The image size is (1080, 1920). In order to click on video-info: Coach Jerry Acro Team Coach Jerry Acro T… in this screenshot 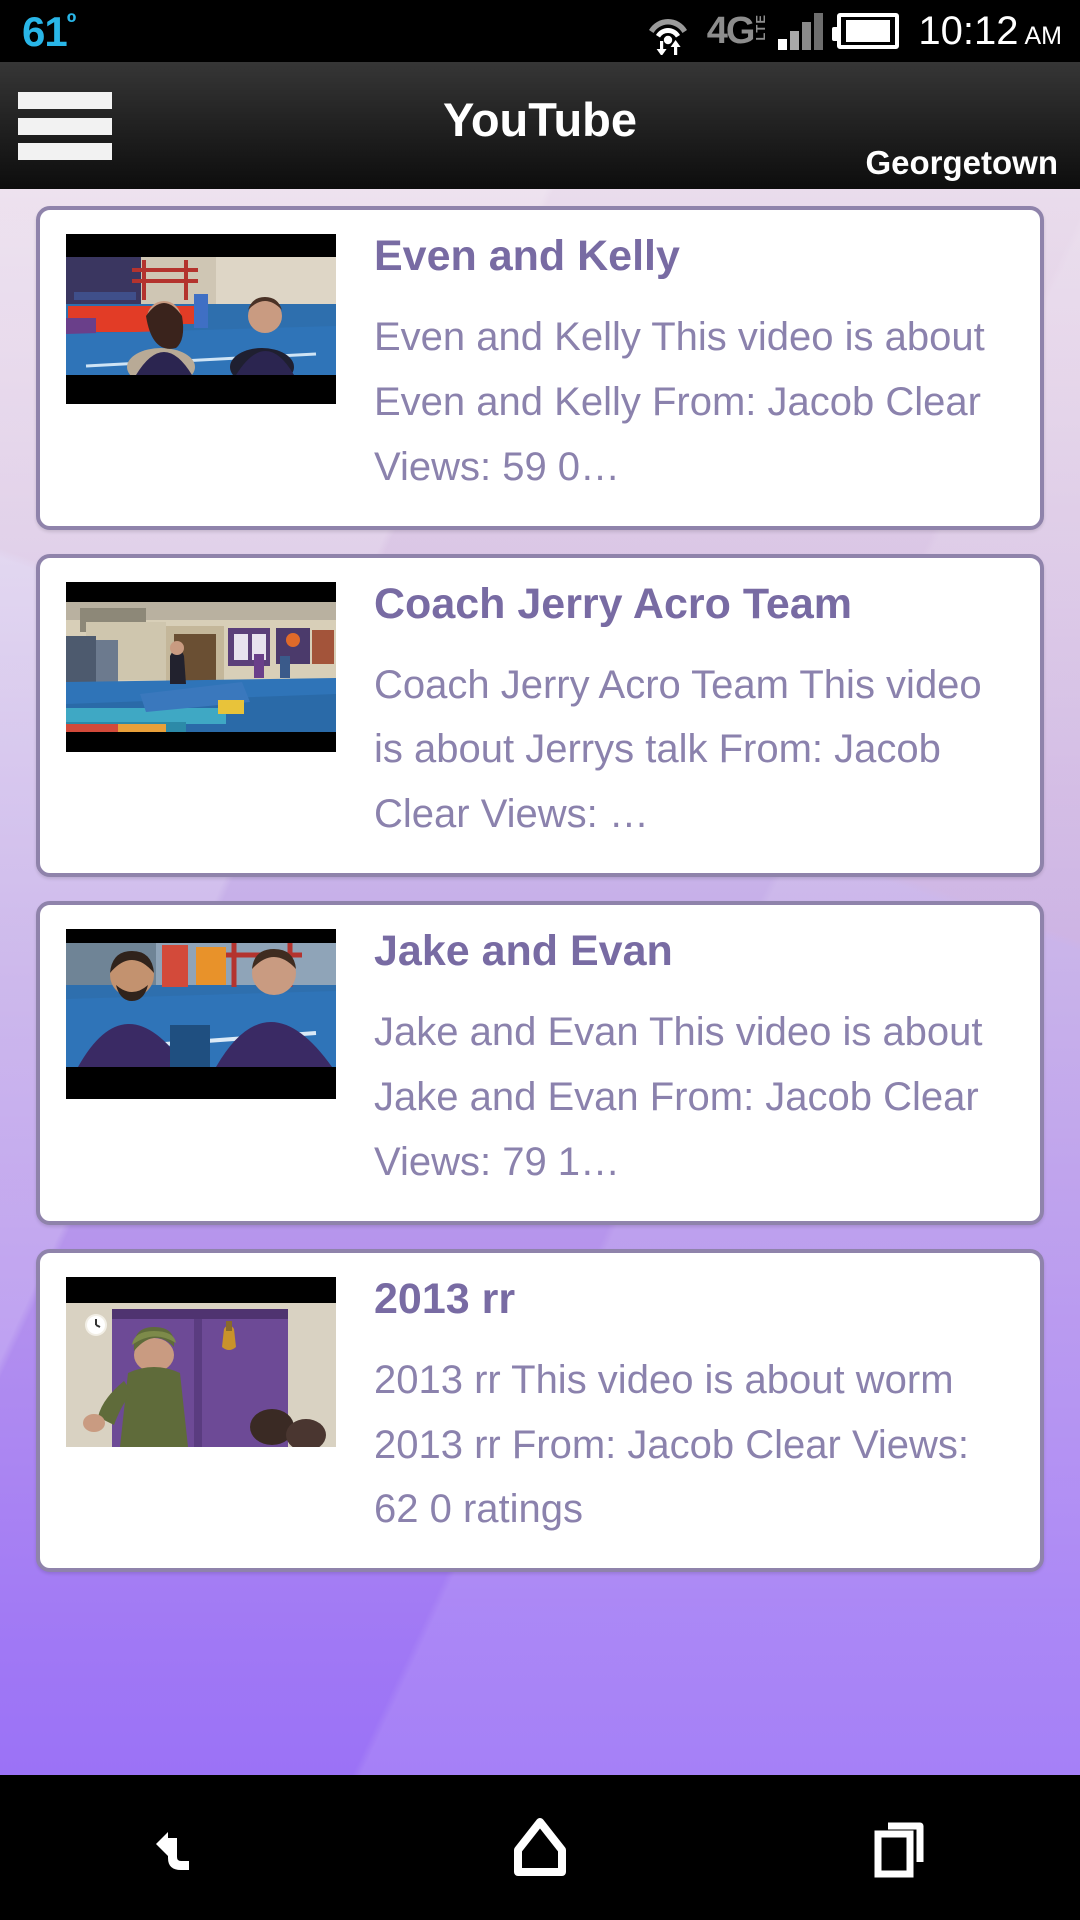, I will do `click(675, 715)`.